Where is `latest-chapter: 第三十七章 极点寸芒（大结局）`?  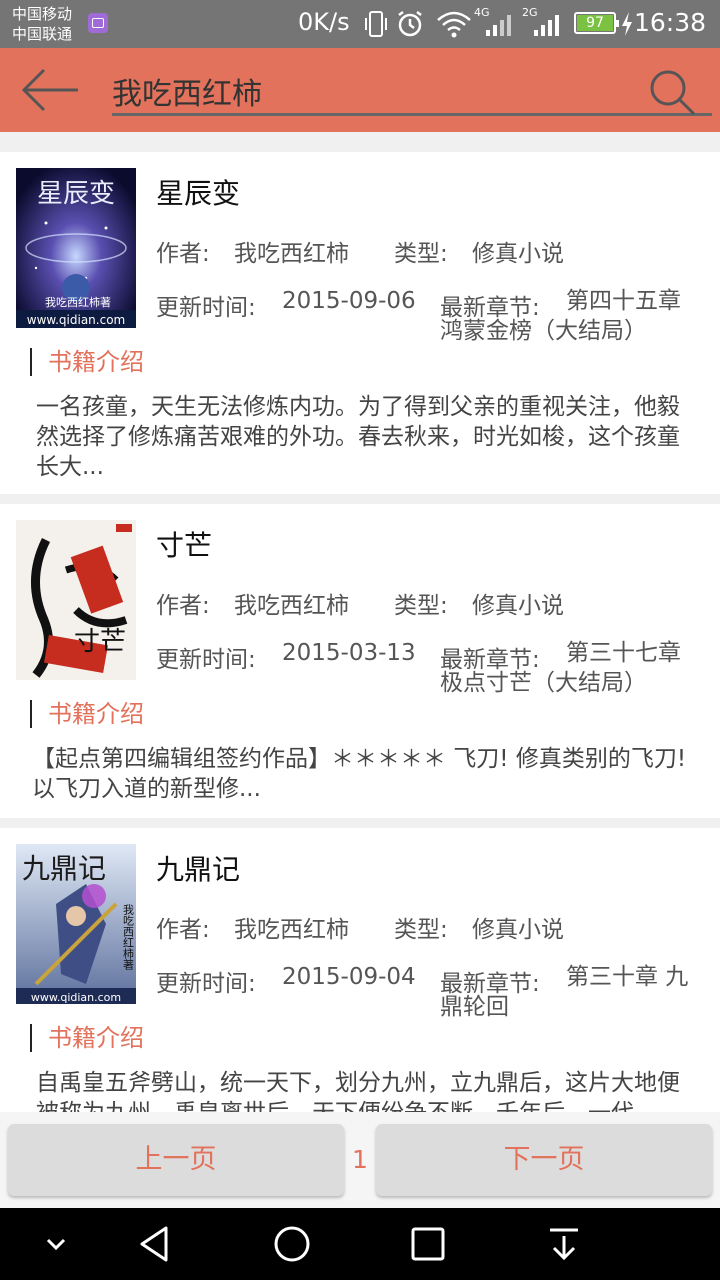
latest-chapter: 第三十七章 极点寸芒（大结局） is located at coordinates (572, 668).